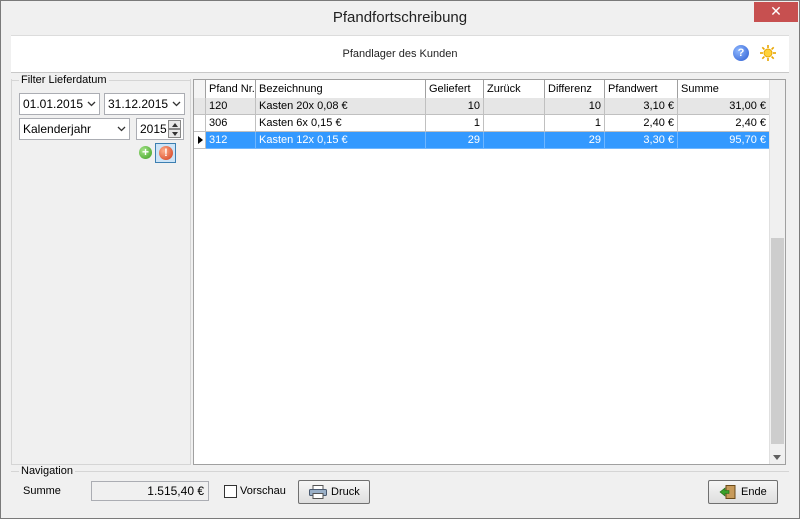 The height and width of the screenshot is (519, 800). I want to click on column-header-pfand-nr: Pfand Nr., so click(231, 89).